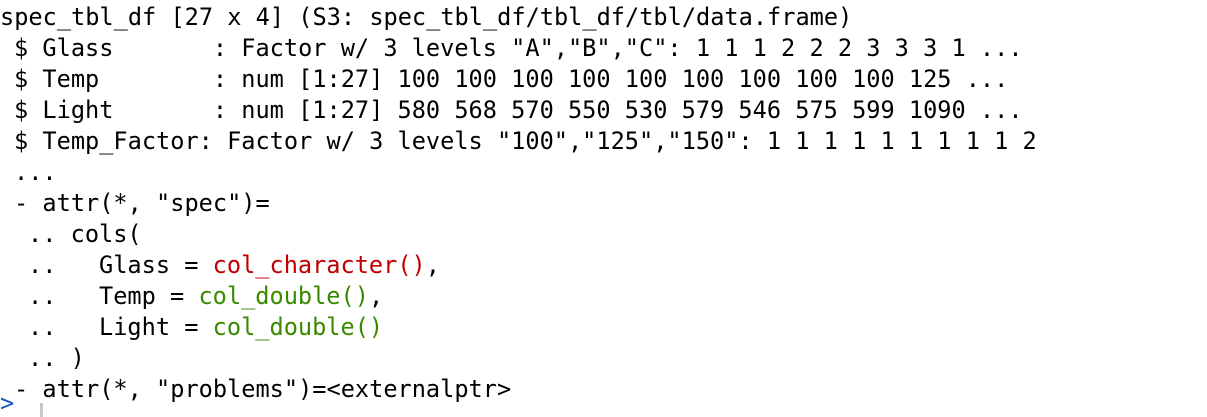 Image resolution: width=1207 pixels, height=417 pixels. What do you see at coordinates (56, 358) in the screenshot?
I see `cols-close-line: .. )` at bounding box center [56, 358].